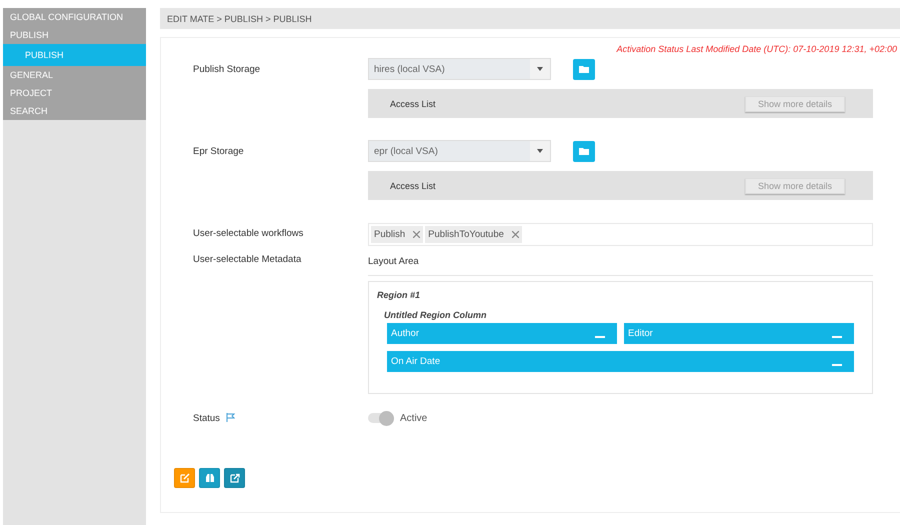 The width and height of the screenshot is (900, 525). Describe the element at coordinates (397, 234) in the screenshot. I see `workflow-tag: Publish` at that location.